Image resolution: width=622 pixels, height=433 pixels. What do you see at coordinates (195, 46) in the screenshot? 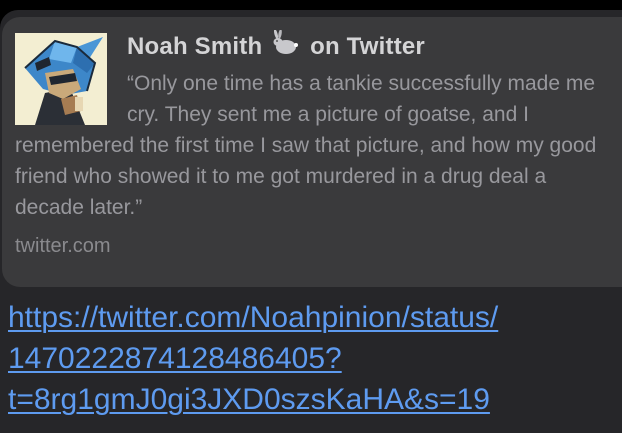
I see `author-name: Noah Smith` at bounding box center [195, 46].